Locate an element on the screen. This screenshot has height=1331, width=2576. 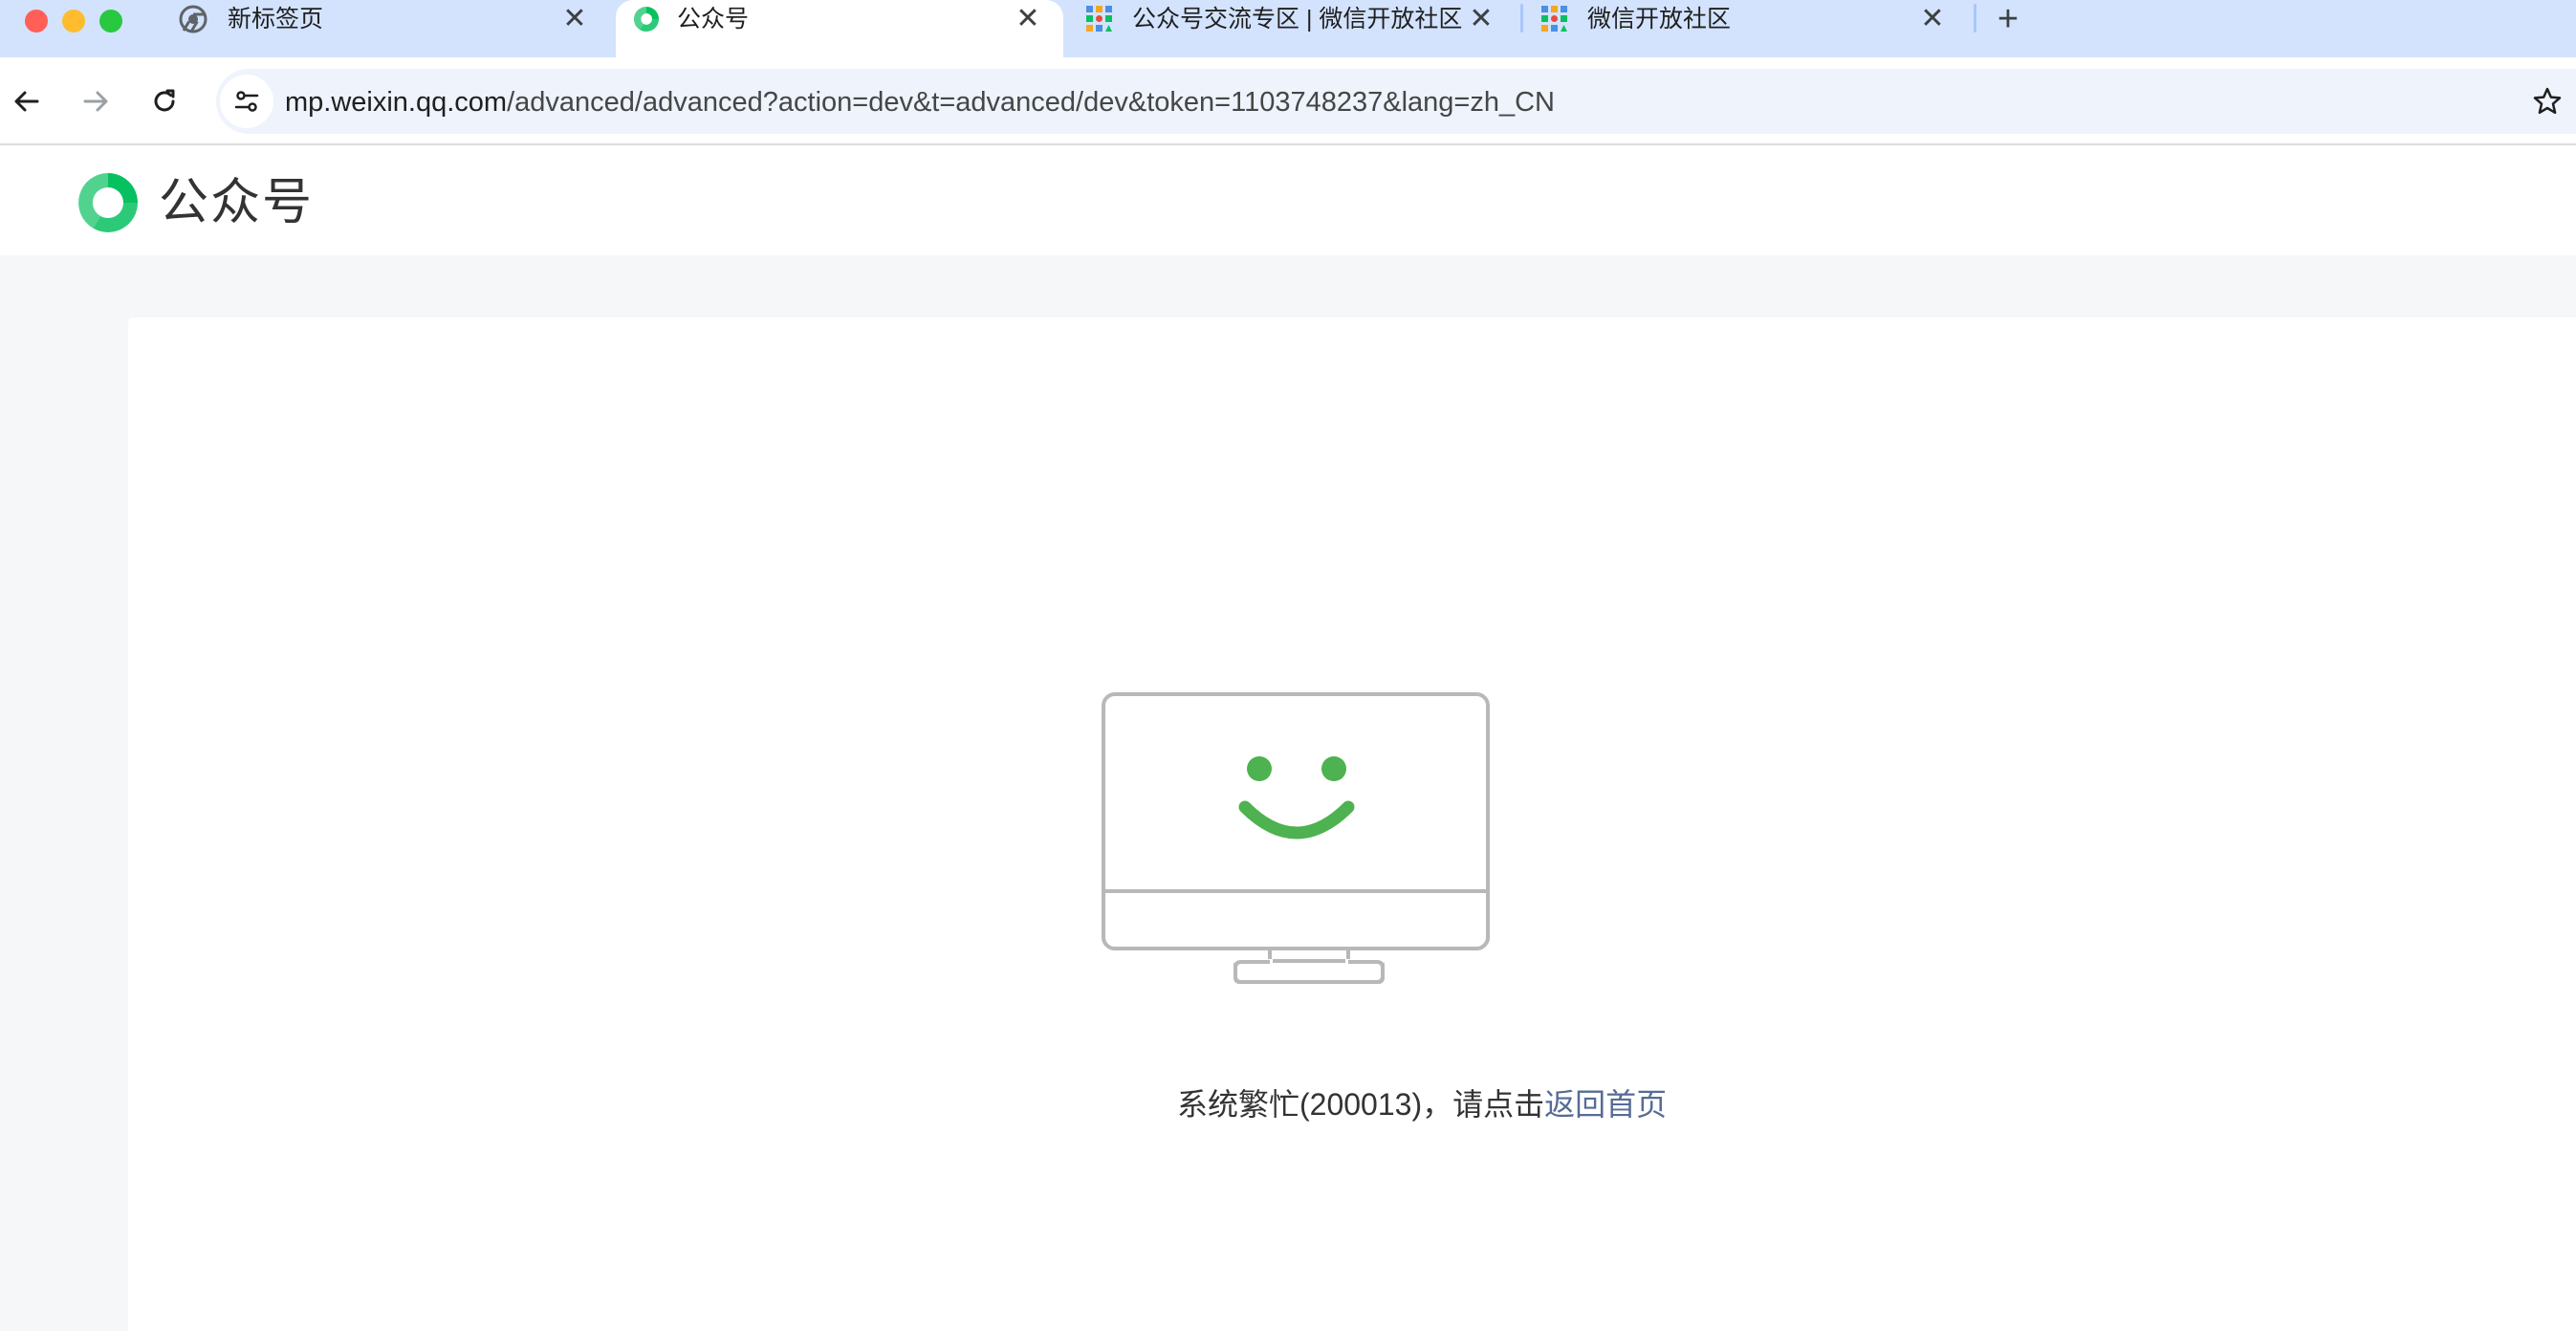
forward-button is located at coordinates (96, 101).